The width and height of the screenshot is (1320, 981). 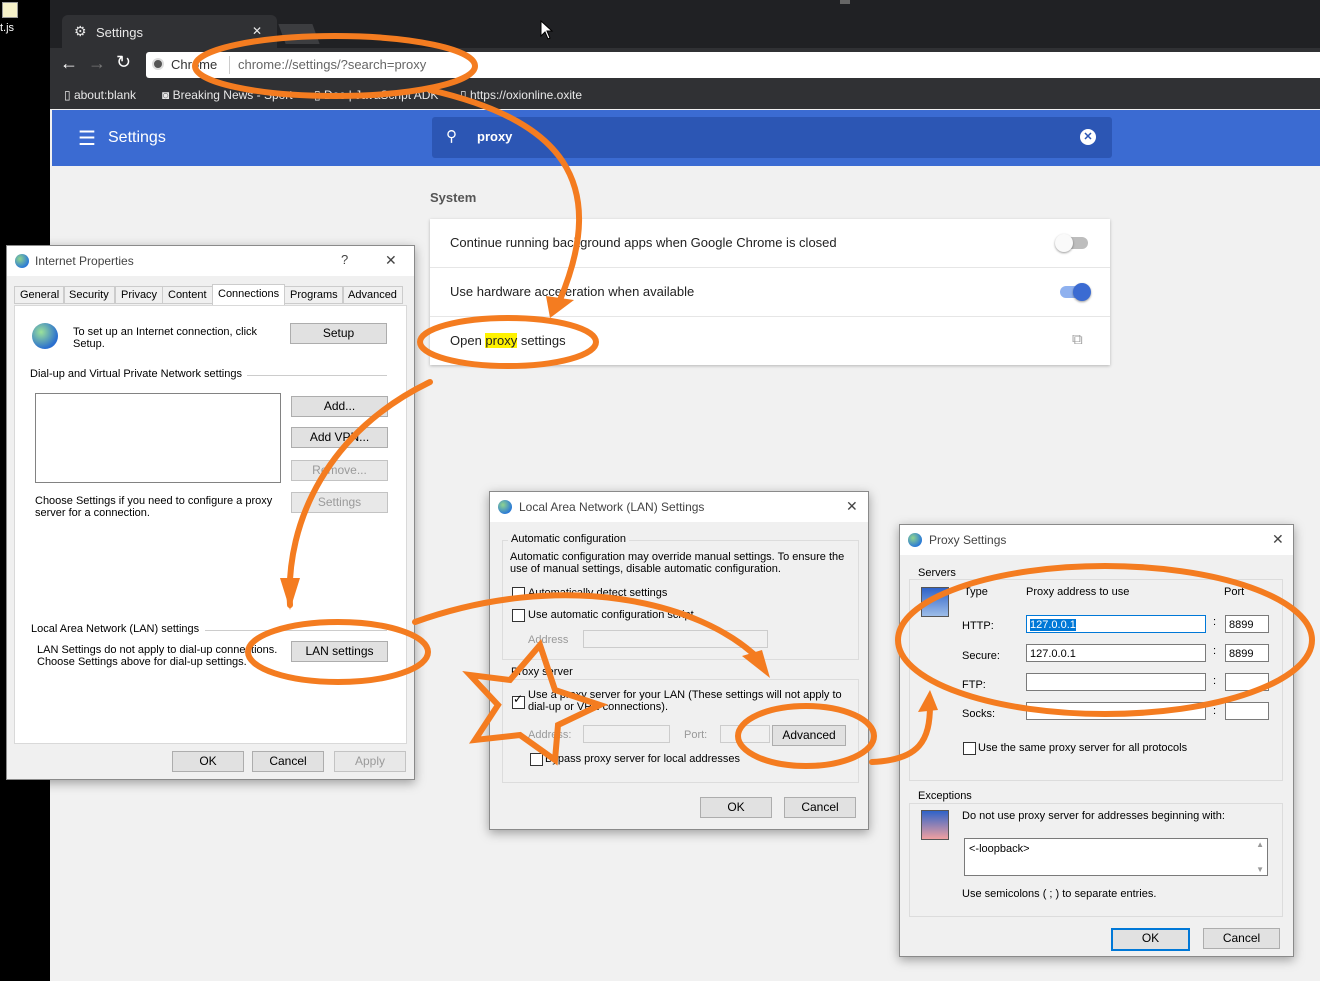 What do you see at coordinates (508, 342) in the screenshot?
I see `annotation-ellipse-proxy-row` at bounding box center [508, 342].